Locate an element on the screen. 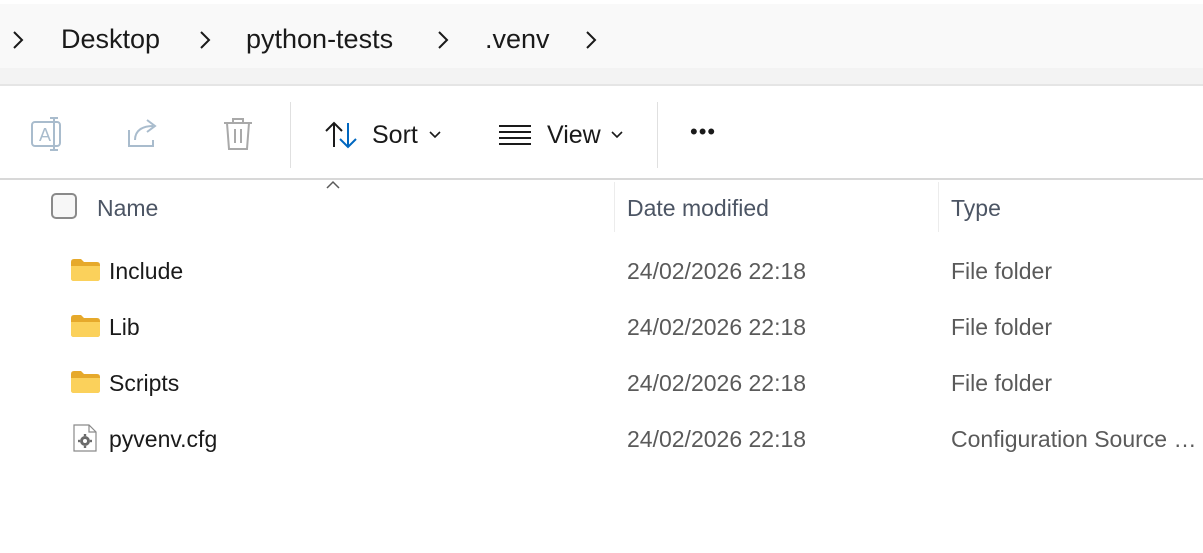 This screenshot has height=553, width=1203. sort-ascending-caret-icon is located at coordinates (333, 184).